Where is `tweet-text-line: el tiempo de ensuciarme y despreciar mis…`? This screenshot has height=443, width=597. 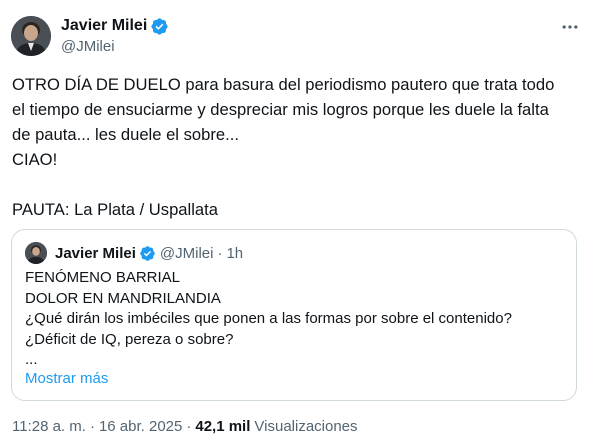 tweet-text-line: el tiempo de ensuciarme y despreciar mis… is located at coordinates (280, 109).